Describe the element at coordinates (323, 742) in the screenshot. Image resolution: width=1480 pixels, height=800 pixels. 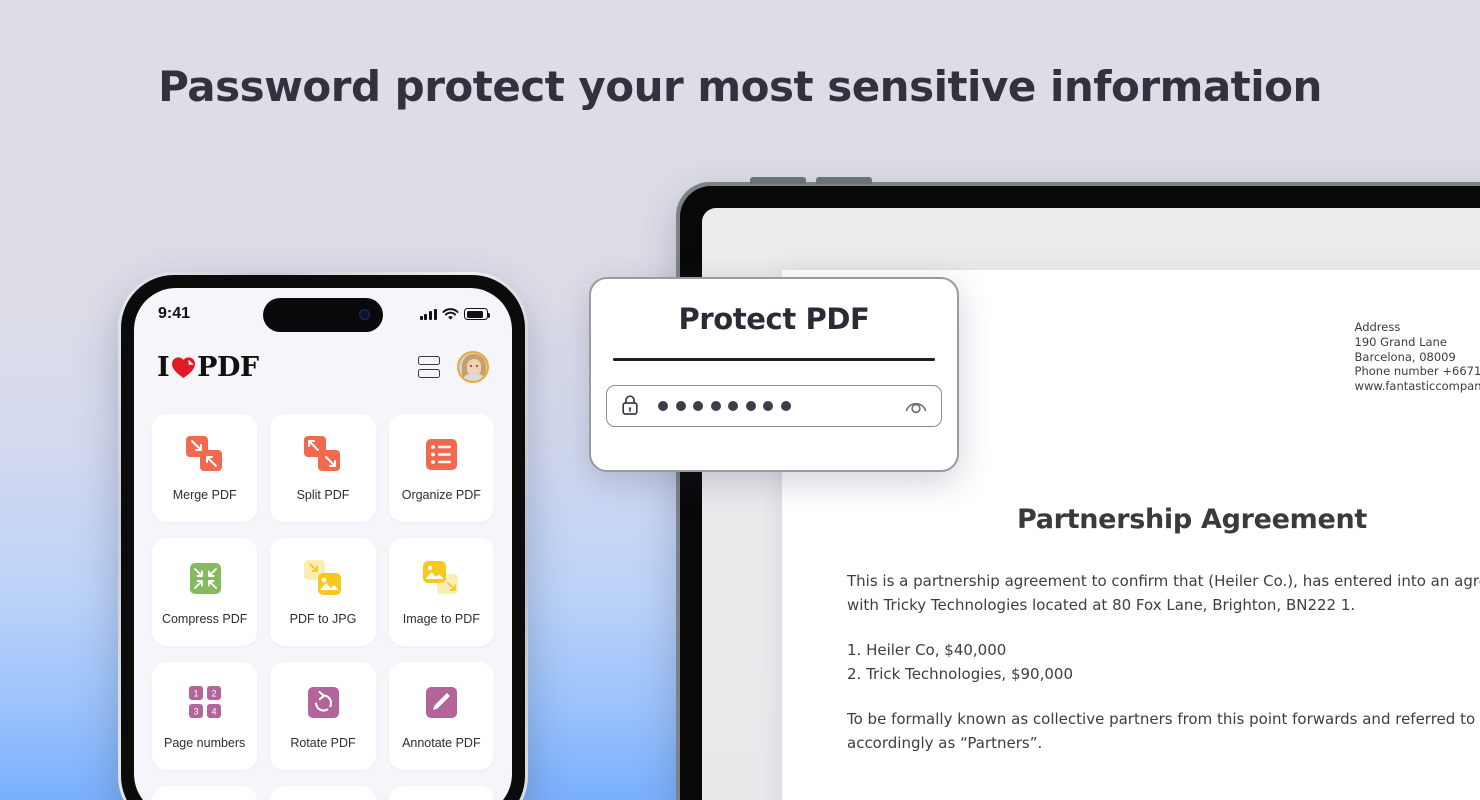
I see `tool-label: Rotate PDF` at that location.